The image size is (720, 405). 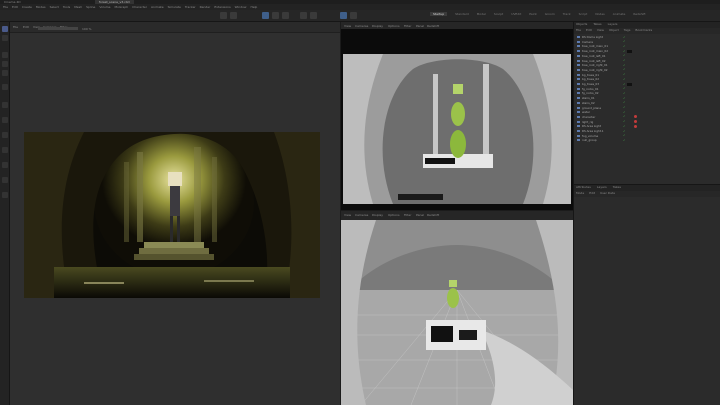 What do you see at coordinates (313, 15) in the screenshot?
I see `render-icon` at bounding box center [313, 15].